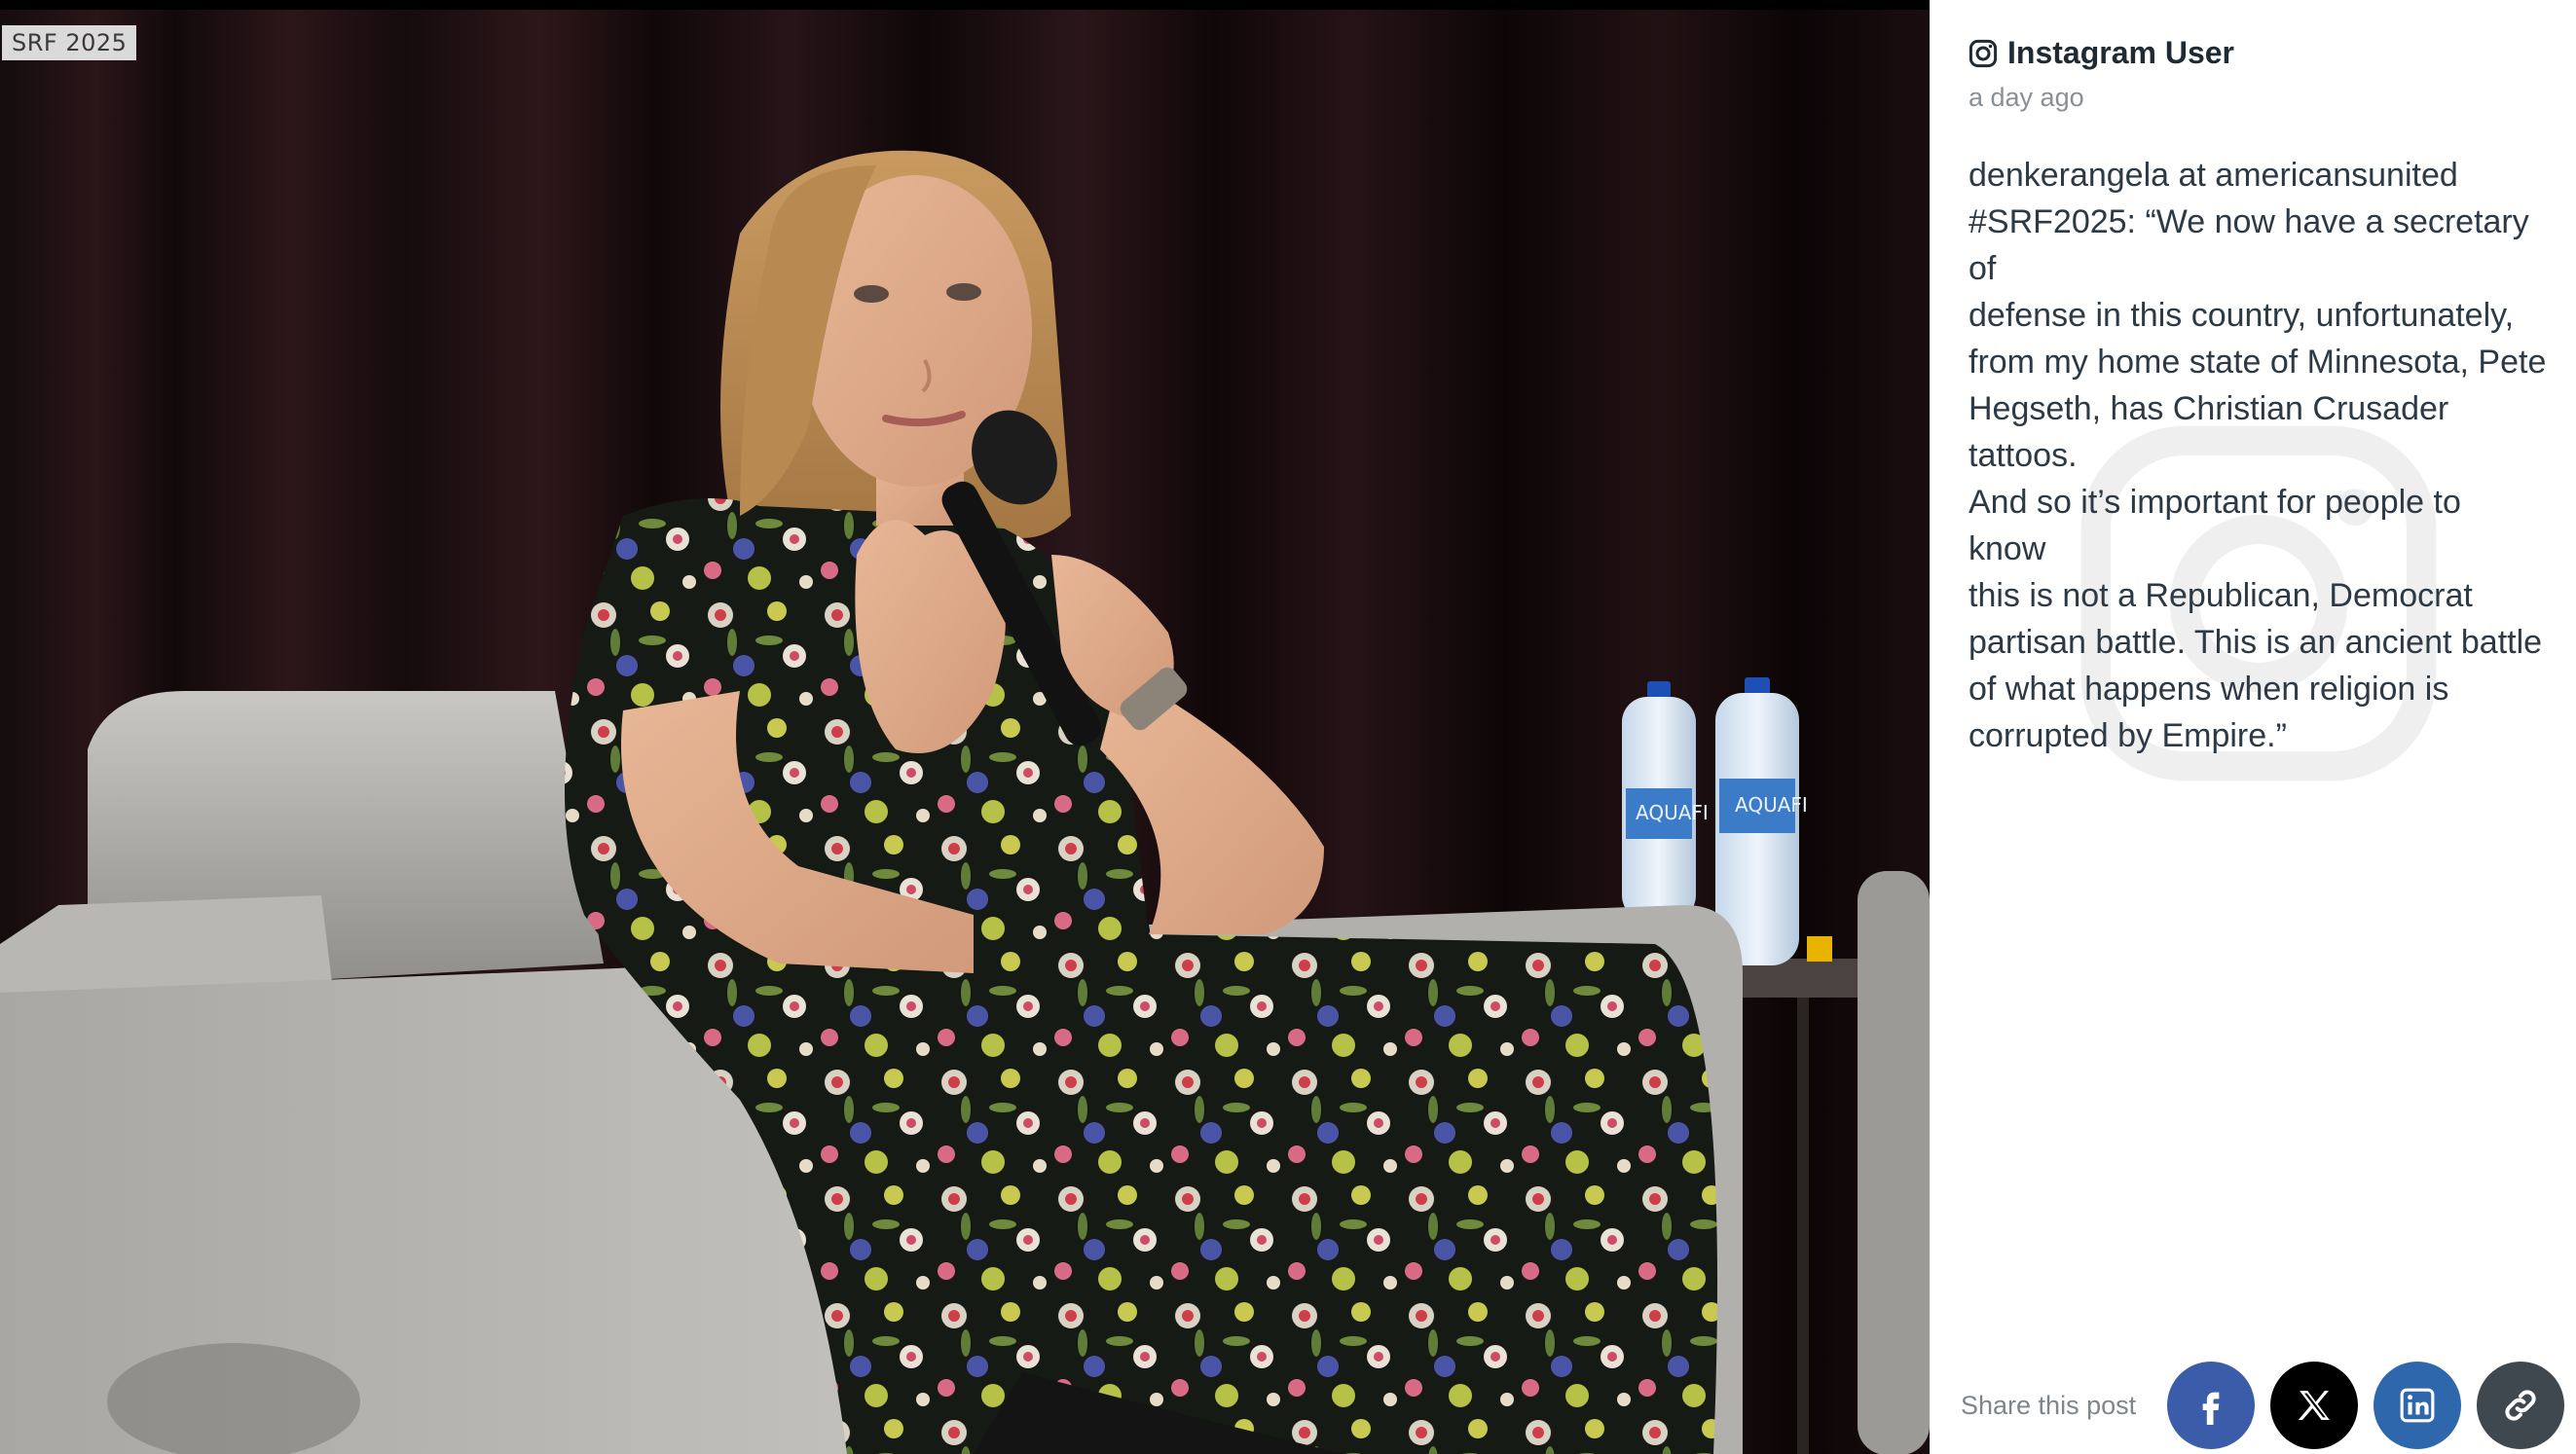 This screenshot has width=2576, height=1454. Describe the element at coordinates (2258, 74) in the screenshot. I see `post-header: Instagram User a day ago` at that location.